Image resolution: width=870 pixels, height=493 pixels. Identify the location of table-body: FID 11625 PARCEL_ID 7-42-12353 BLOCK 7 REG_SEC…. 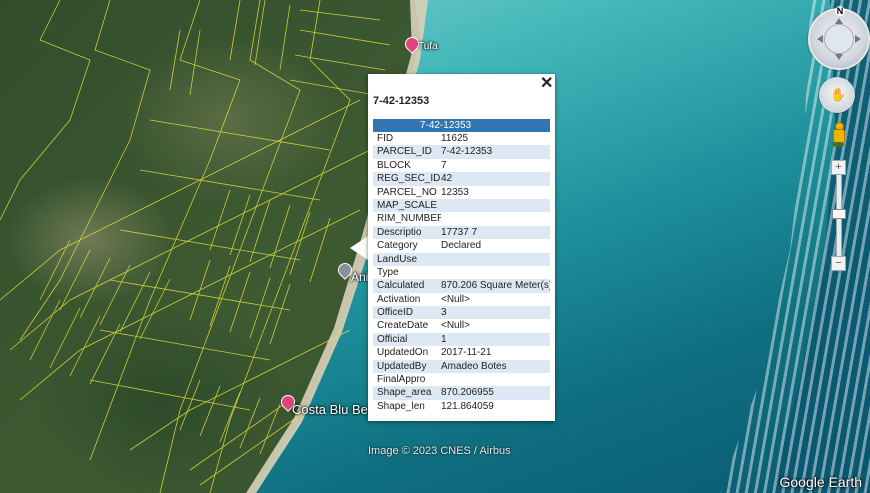
(461, 272).